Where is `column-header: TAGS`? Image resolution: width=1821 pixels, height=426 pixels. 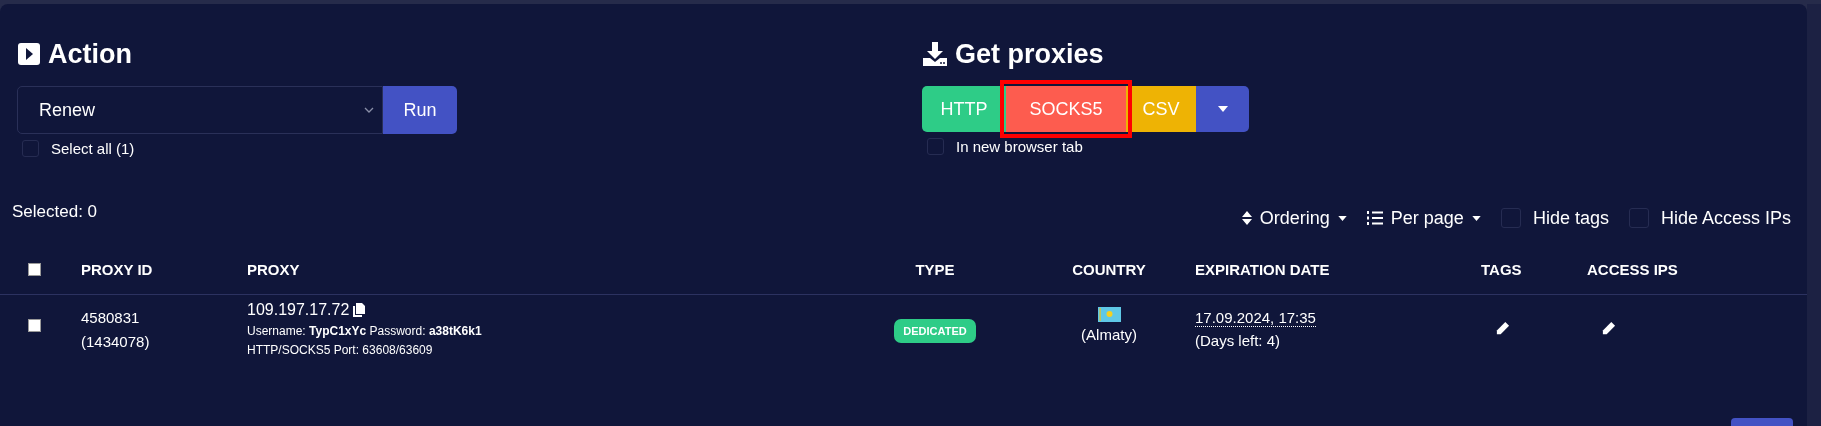
column-header: TAGS is located at coordinates (1501, 269).